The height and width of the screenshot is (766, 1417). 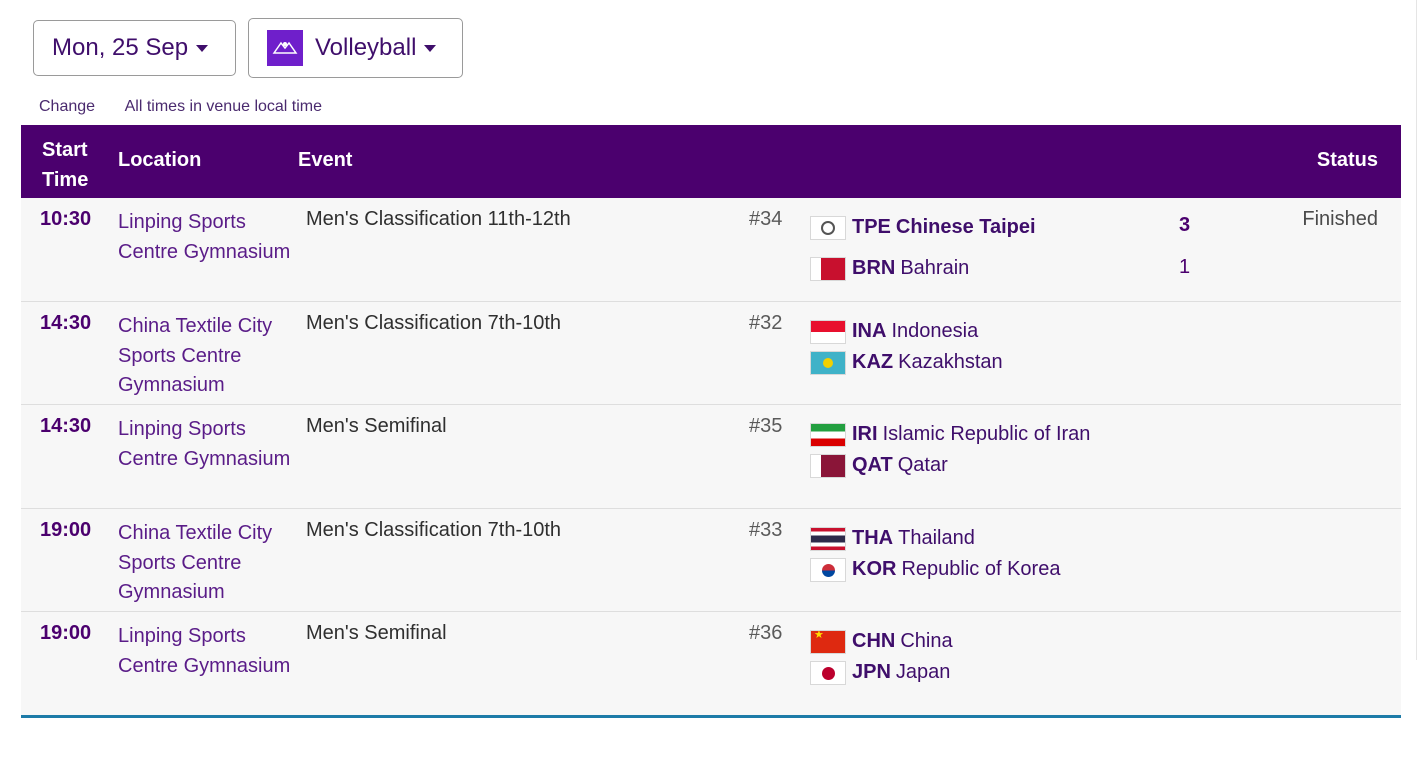 I want to click on header-start-time: Start Time, so click(x=65, y=165).